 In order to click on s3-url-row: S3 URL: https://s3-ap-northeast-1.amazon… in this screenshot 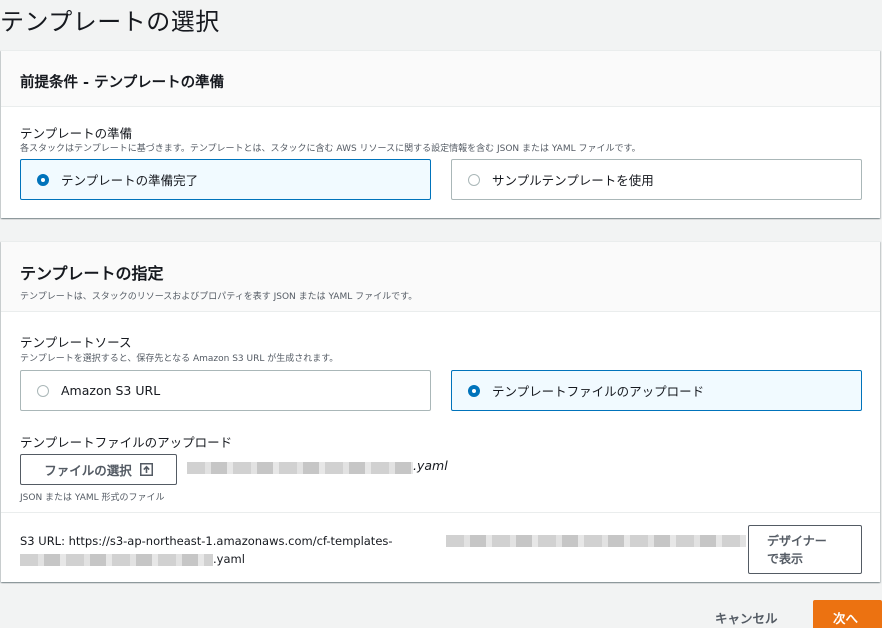, I will do `click(440, 547)`.